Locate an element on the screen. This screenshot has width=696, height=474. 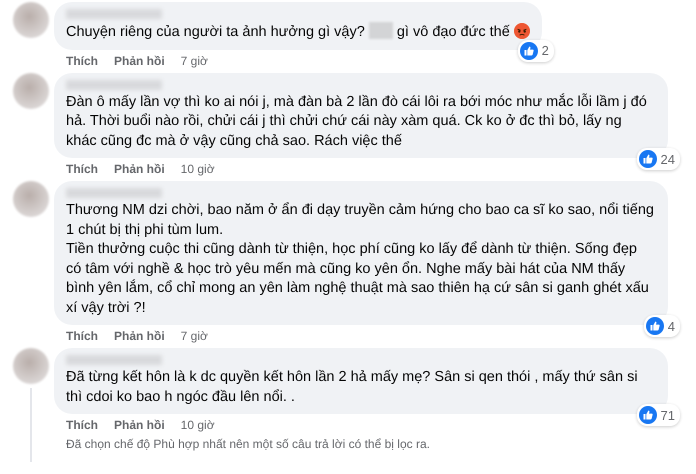
like-count: 24 is located at coordinates (667, 159).